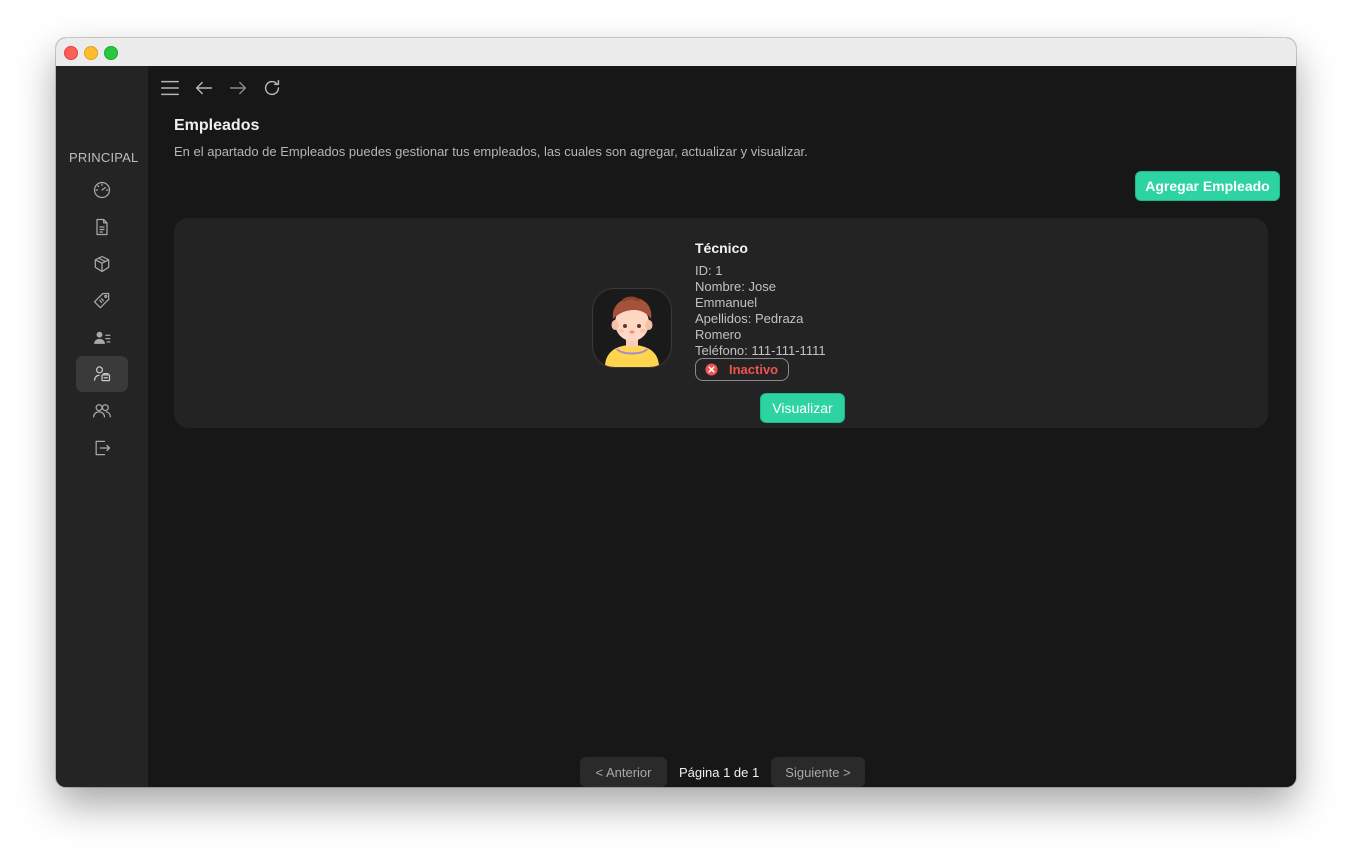  I want to click on employee-phone: Teléfono: 111-111-1111, so click(760, 350).